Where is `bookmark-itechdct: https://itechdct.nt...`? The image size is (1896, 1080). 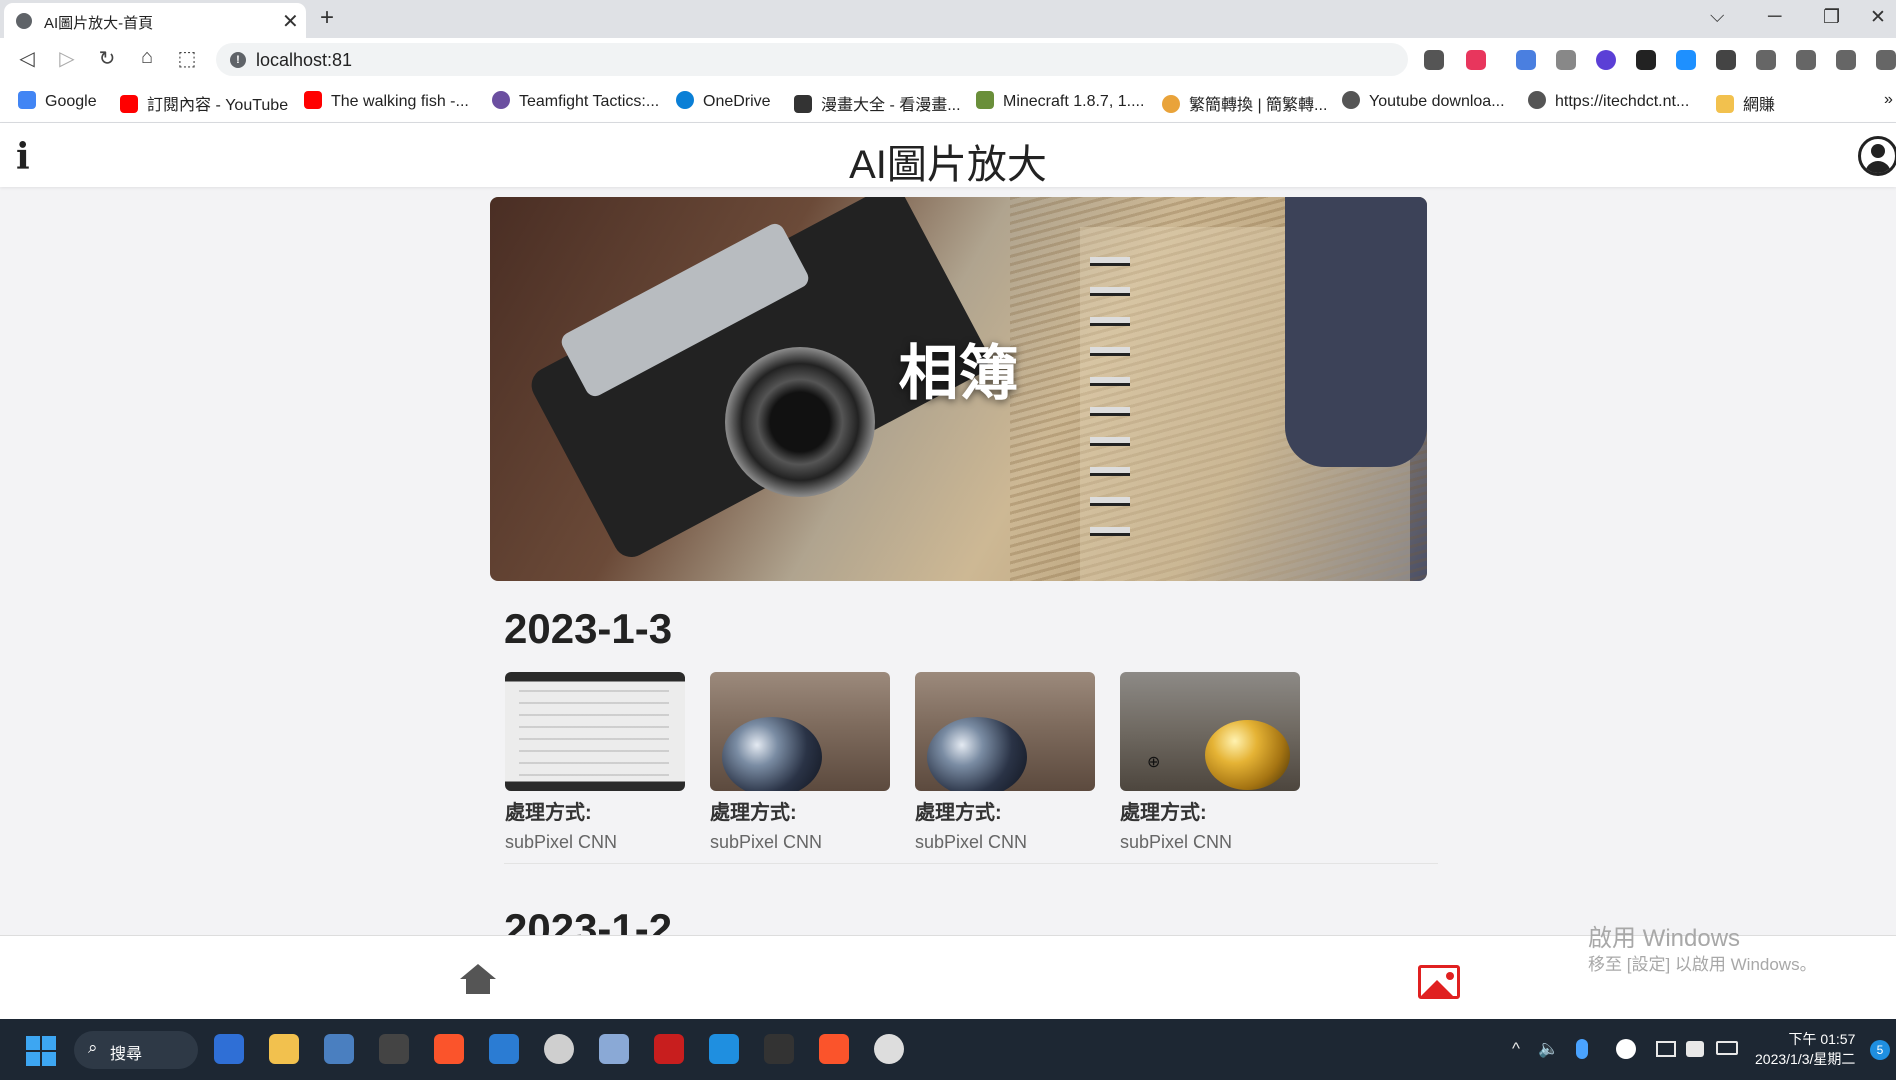
bookmark-itechdct: https://itechdct.nt... is located at coordinates (1608, 101).